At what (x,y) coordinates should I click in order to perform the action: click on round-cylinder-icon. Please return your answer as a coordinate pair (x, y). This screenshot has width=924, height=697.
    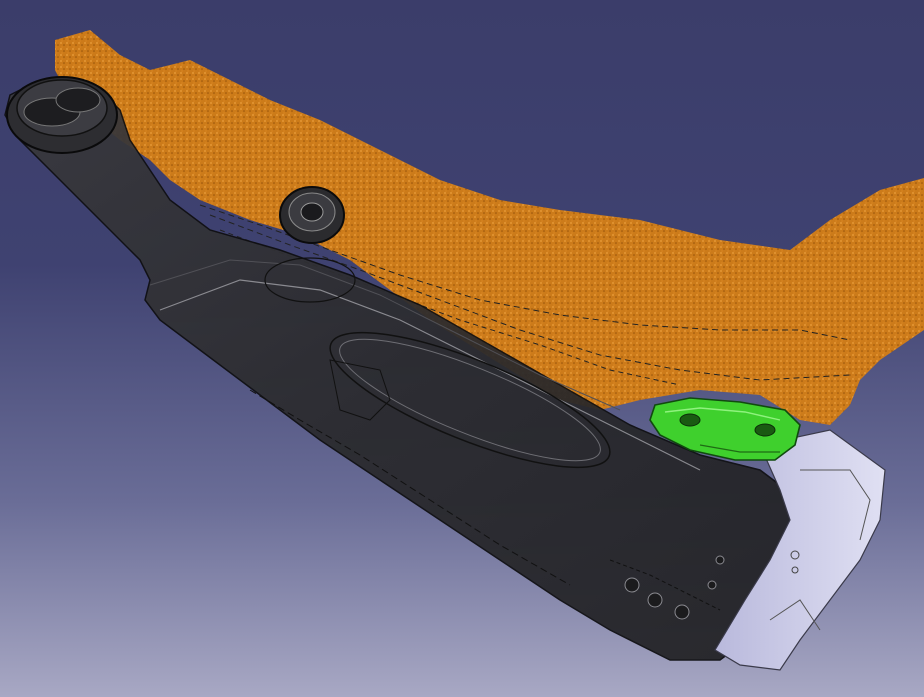
    Looking at the image, I should click on (62, 115).